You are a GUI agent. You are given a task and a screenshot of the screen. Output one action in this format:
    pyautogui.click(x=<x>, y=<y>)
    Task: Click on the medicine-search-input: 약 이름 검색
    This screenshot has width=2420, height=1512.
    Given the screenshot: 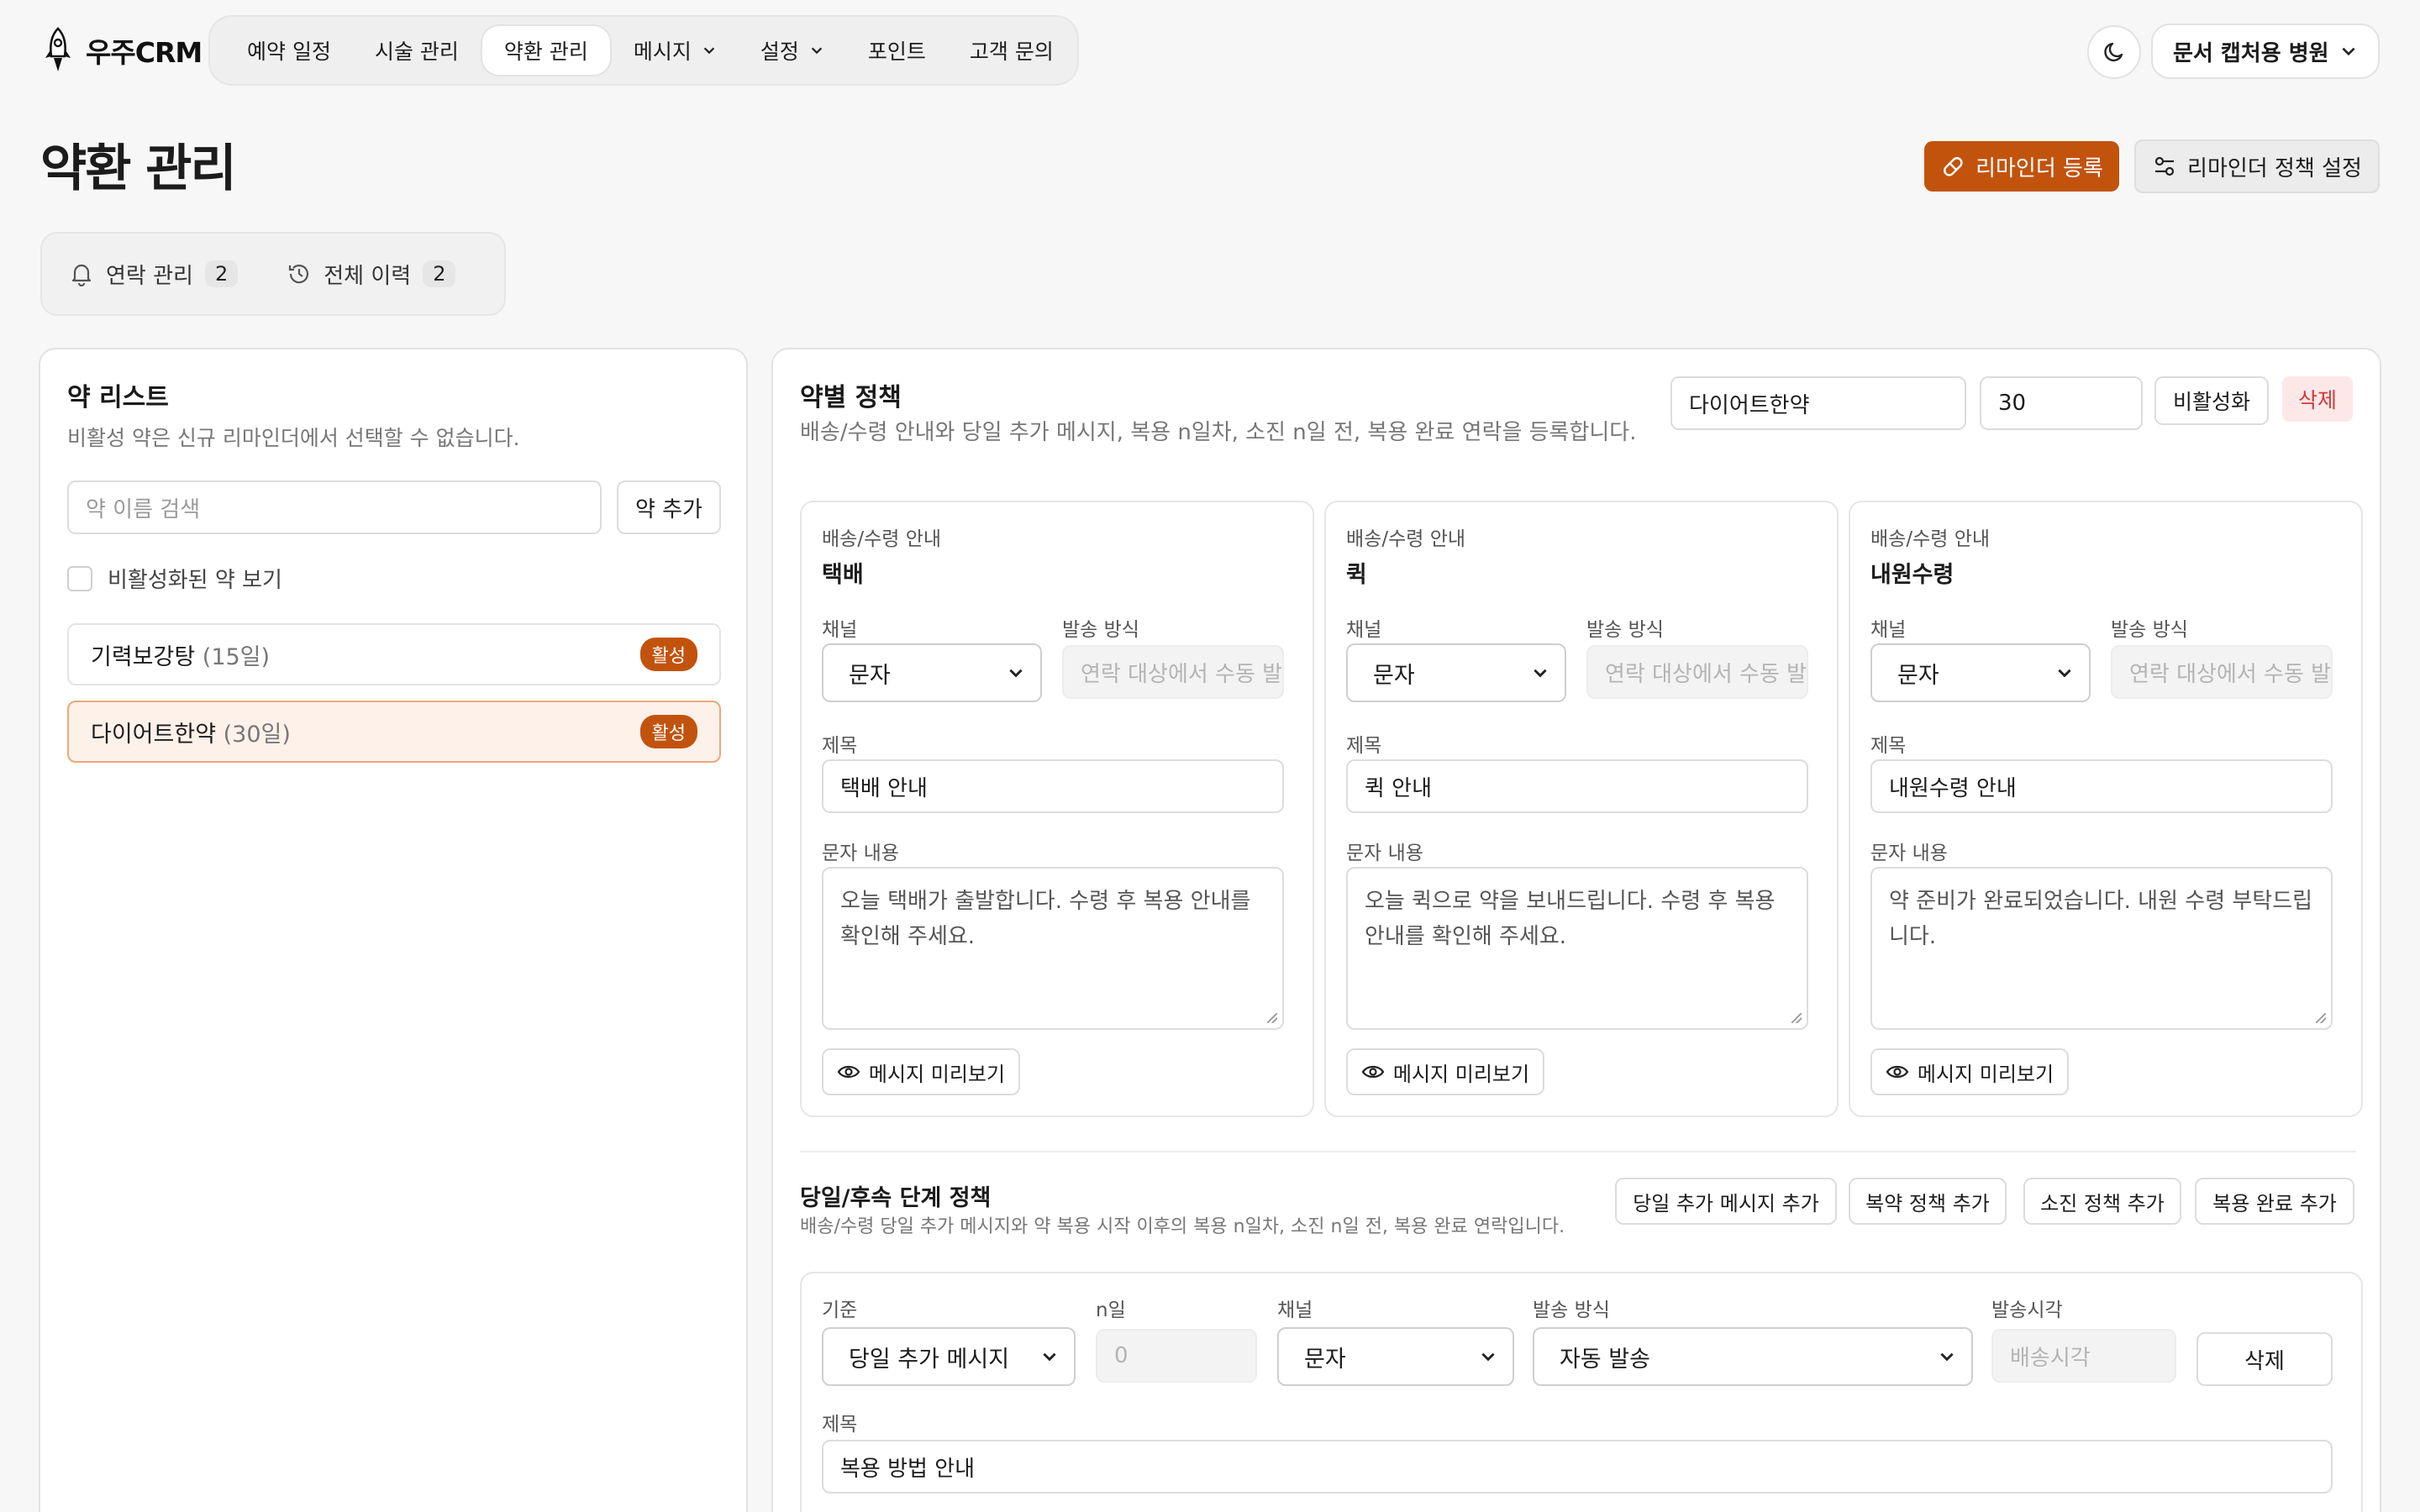 What is the action you would take?
    pyautogui.click(x=334, y=507)
    